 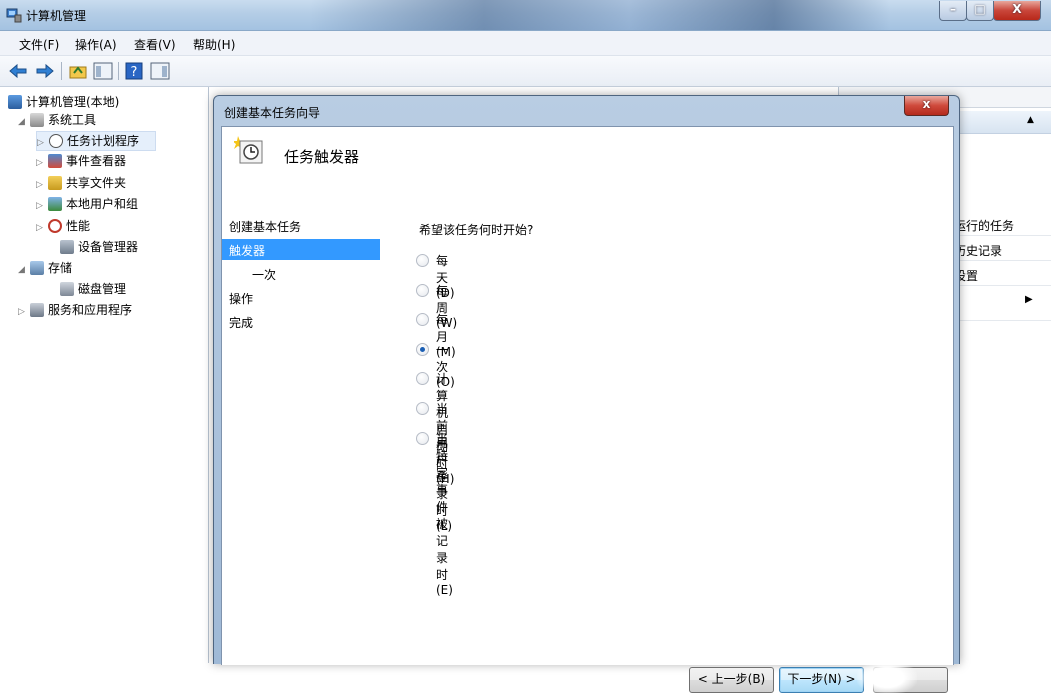 I want to click on show-hide-console-tree-icon, so click(x=103, y=71).